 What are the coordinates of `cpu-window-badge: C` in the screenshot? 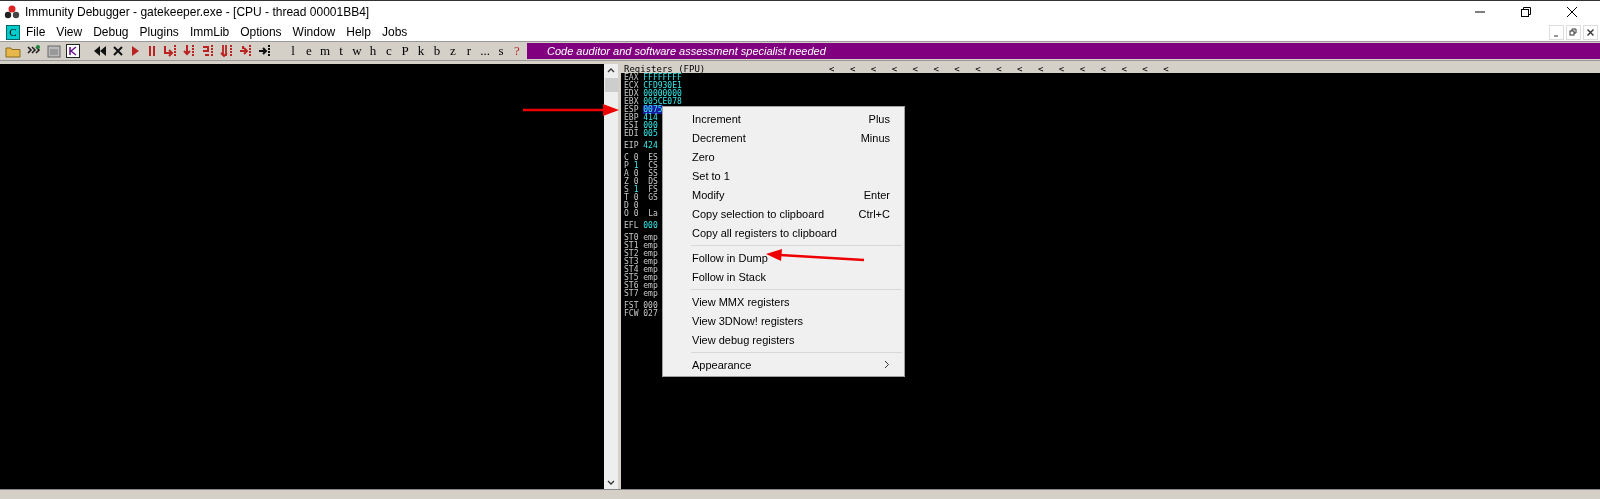 It's located at (13, 32).